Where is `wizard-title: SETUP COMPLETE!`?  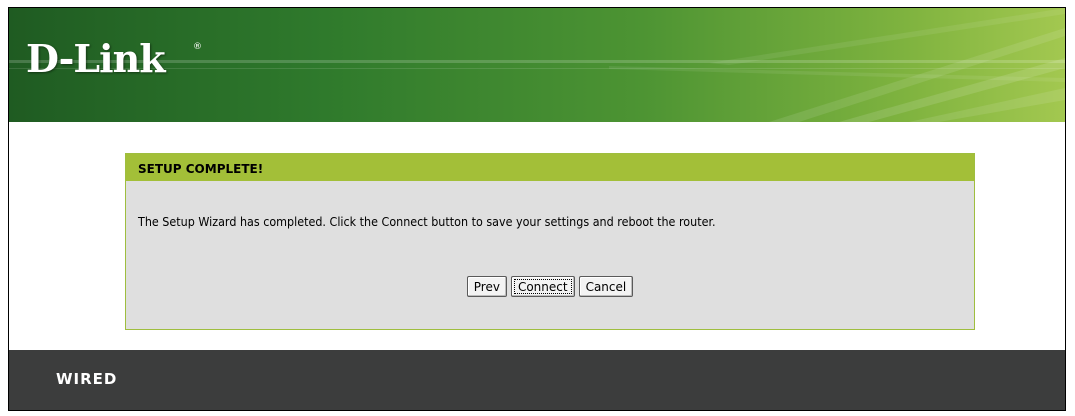
wizard-title: SETUP COMPLETE! is located at coordinates (201, 169).